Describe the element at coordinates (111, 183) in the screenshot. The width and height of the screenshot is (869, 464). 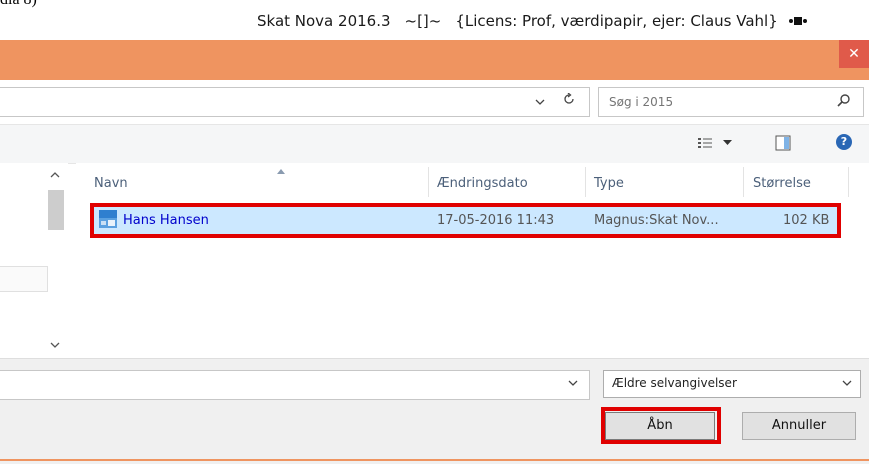
I see `column-header-name: Navn` at that location.